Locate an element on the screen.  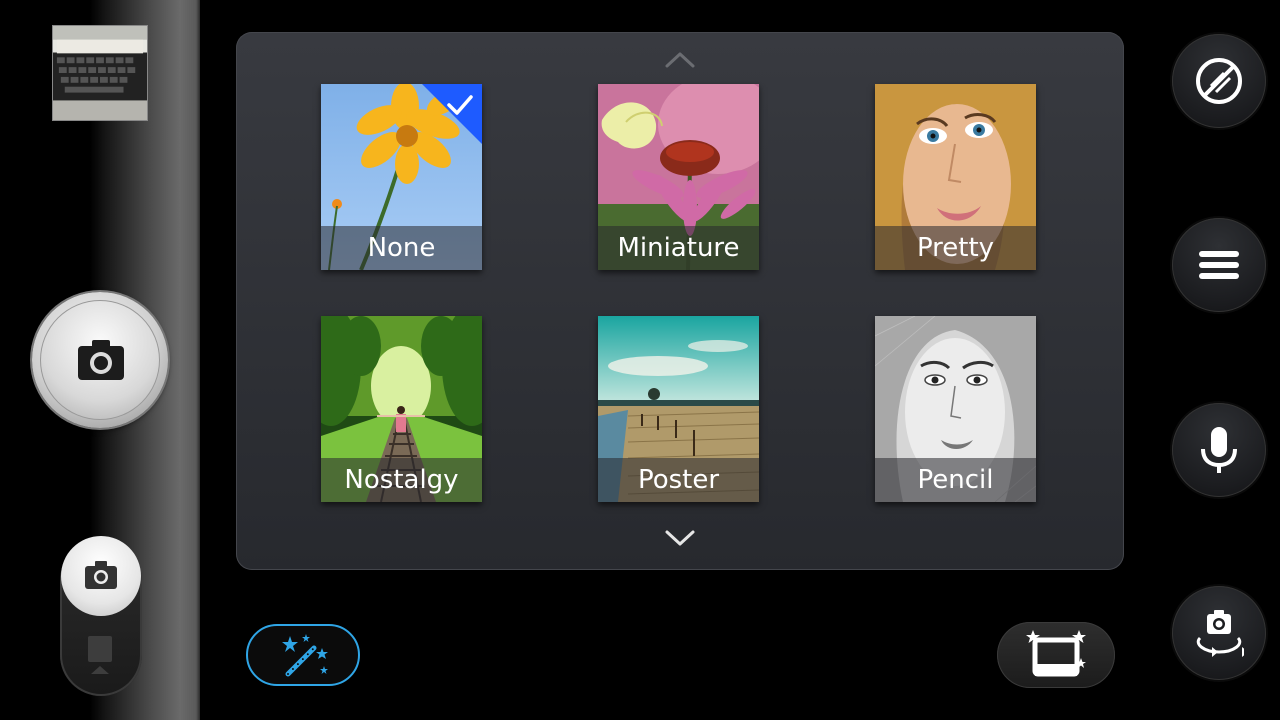
effect-tile-pretty: Pretty is located at coordinates (955, 177).